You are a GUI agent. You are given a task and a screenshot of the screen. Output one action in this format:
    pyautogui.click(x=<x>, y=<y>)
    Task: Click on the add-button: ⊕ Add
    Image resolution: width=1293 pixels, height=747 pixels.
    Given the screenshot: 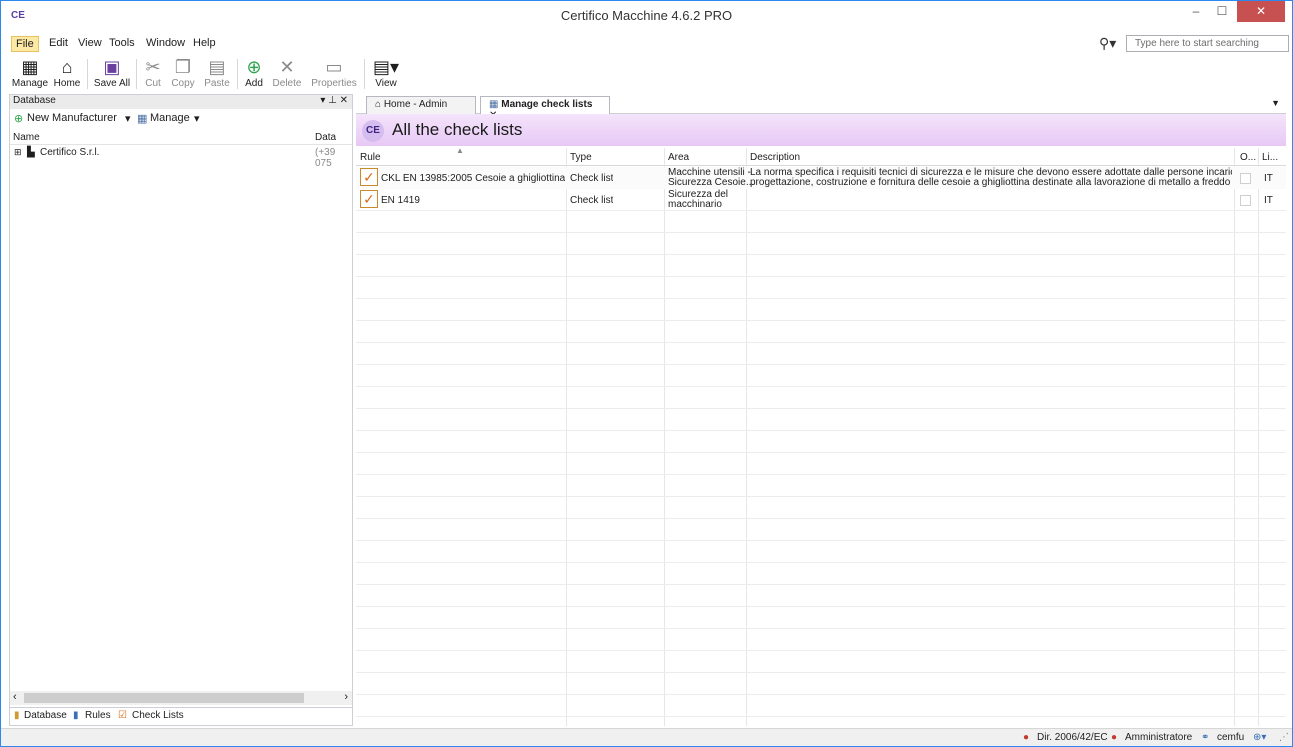 What is the action you would take?
    pyautogui.click(x=254, y=74)
    